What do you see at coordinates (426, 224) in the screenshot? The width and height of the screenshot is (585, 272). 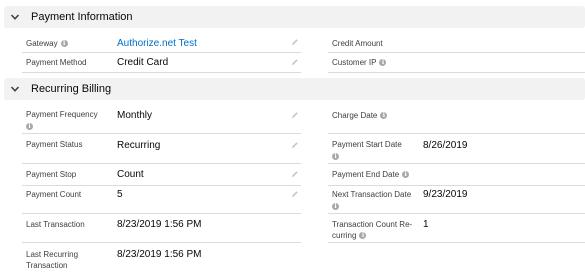 I see `transaction-count-recurring-value: 1` at bounding box center [426, 224].